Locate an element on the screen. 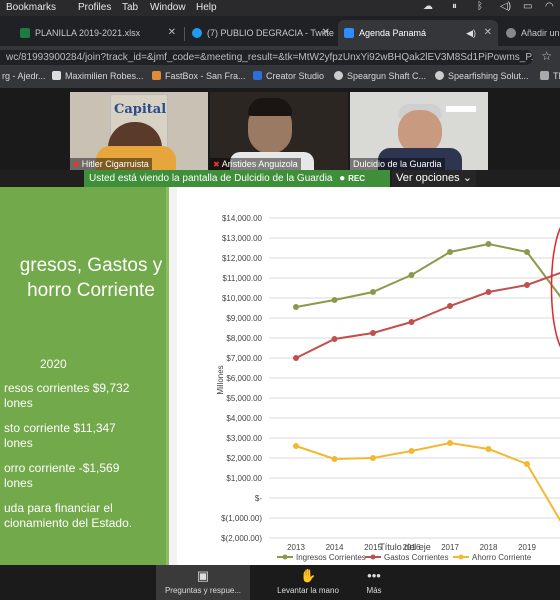 The width and height of the screenshot is (560, 600). more-button: ••• Más is located at coordinates (374, 582).